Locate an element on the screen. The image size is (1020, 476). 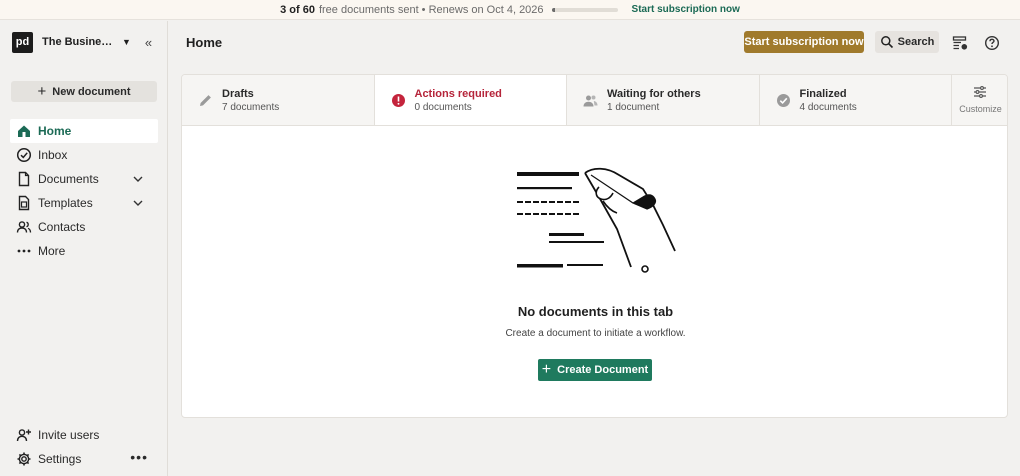
sidebar-item-contacts: Contacts is located at coordinates (84, 227).